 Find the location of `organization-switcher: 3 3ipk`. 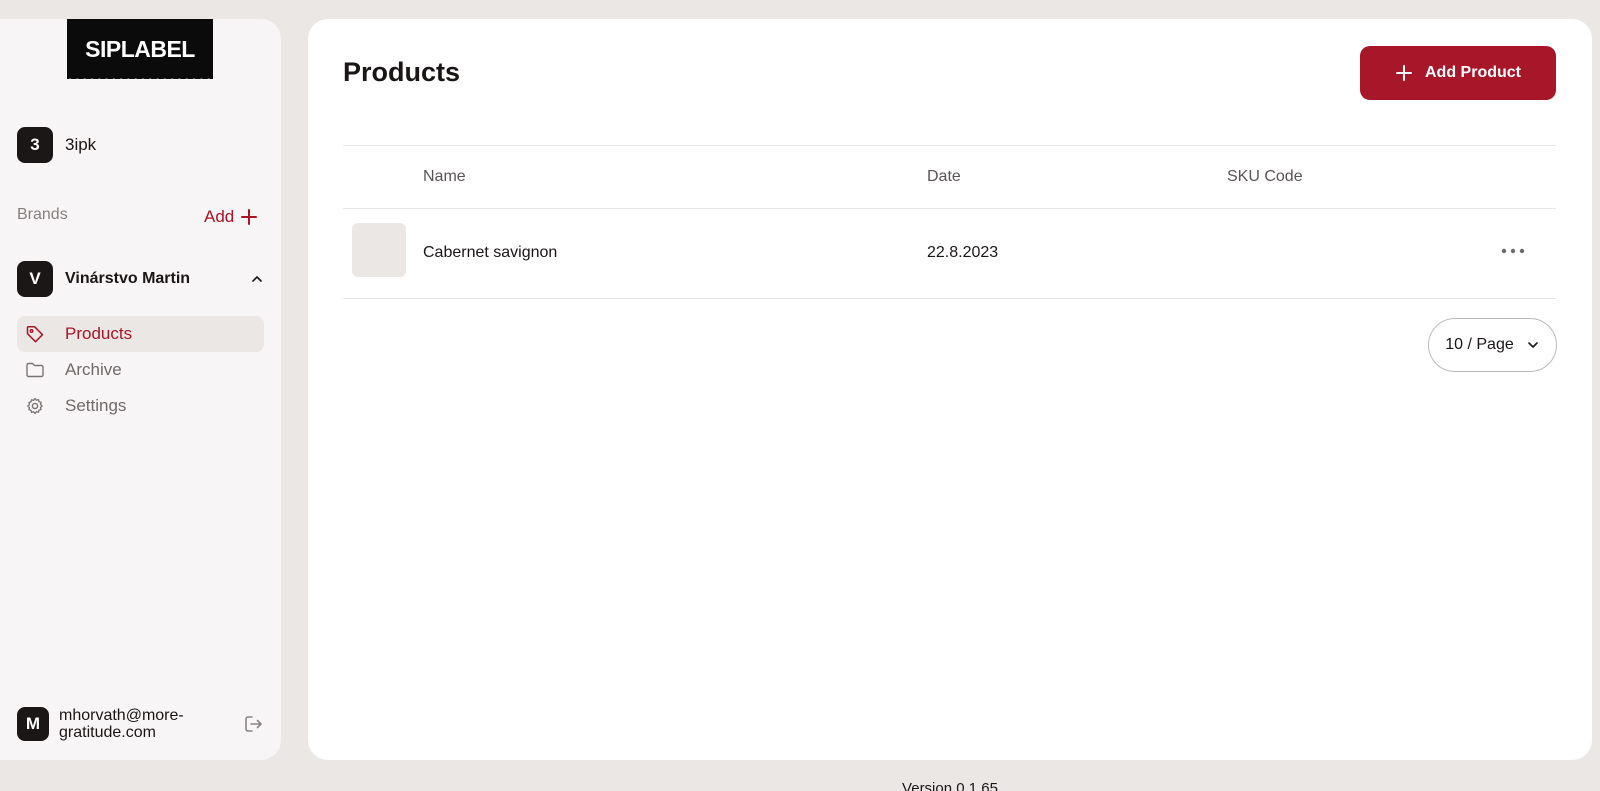

organization-switcher: 3 3ipk is located at coordinates (56, 145).